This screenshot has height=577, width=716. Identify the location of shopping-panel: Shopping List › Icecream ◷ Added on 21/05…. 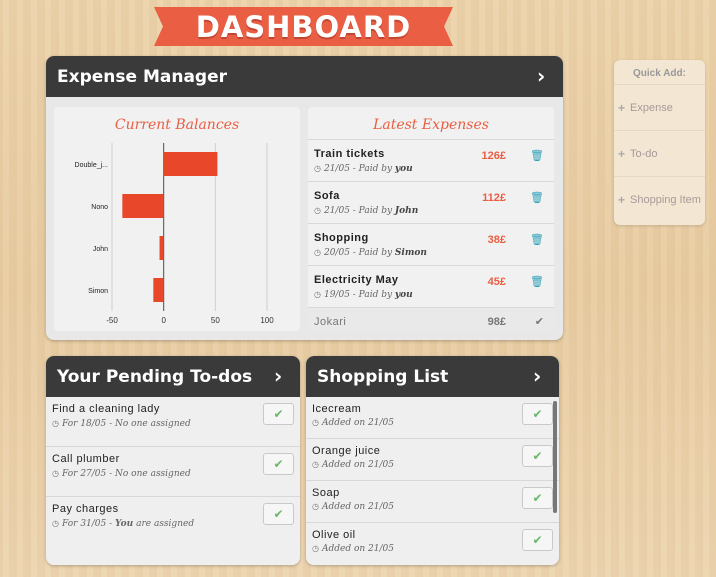
(432, 460).